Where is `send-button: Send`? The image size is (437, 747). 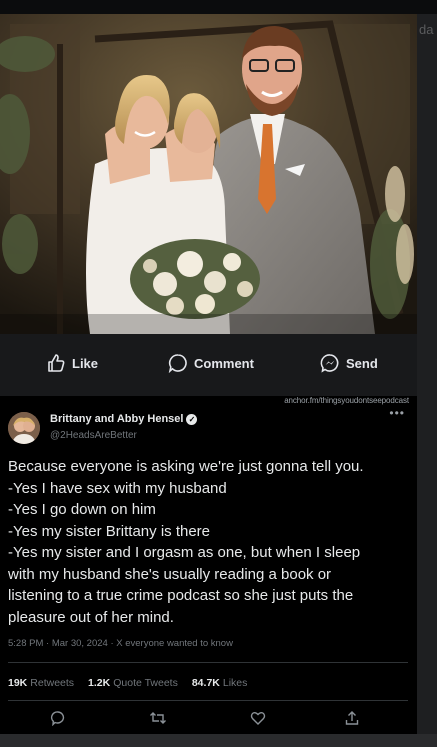
send-button: Send is located at coordinates (349, 363).